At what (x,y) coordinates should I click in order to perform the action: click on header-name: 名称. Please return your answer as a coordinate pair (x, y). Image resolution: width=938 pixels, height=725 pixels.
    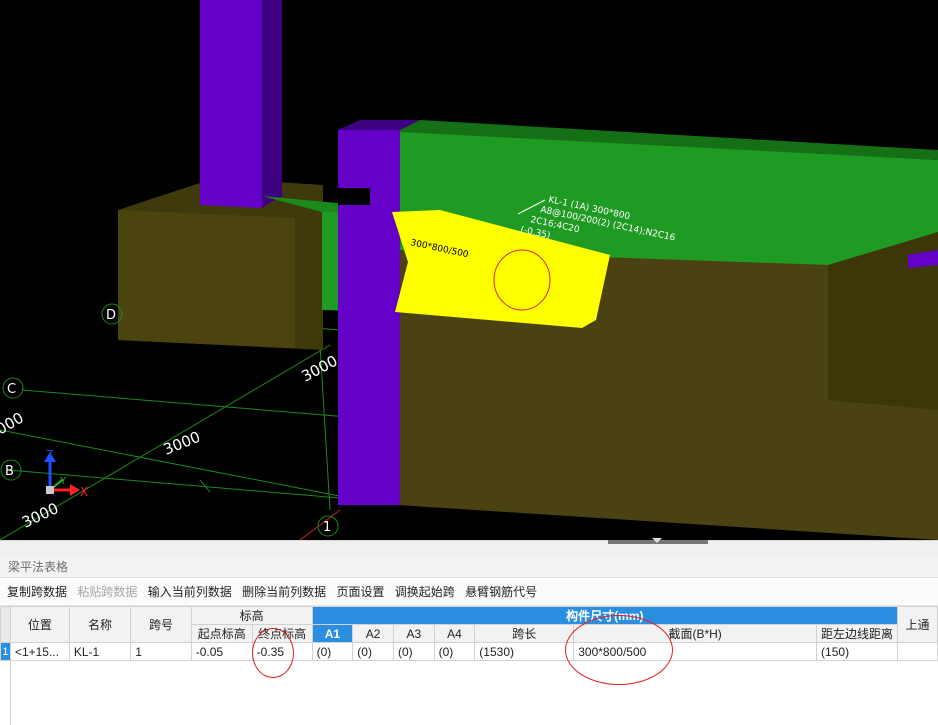
    Looking at the image, I should click on (100, 624).